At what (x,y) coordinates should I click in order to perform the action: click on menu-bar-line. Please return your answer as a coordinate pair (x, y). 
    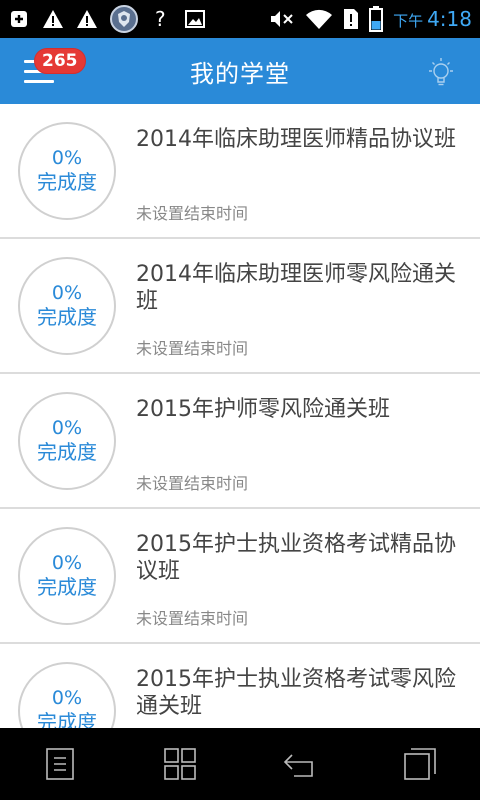
    Looking at the image, I should click on (39, 81).